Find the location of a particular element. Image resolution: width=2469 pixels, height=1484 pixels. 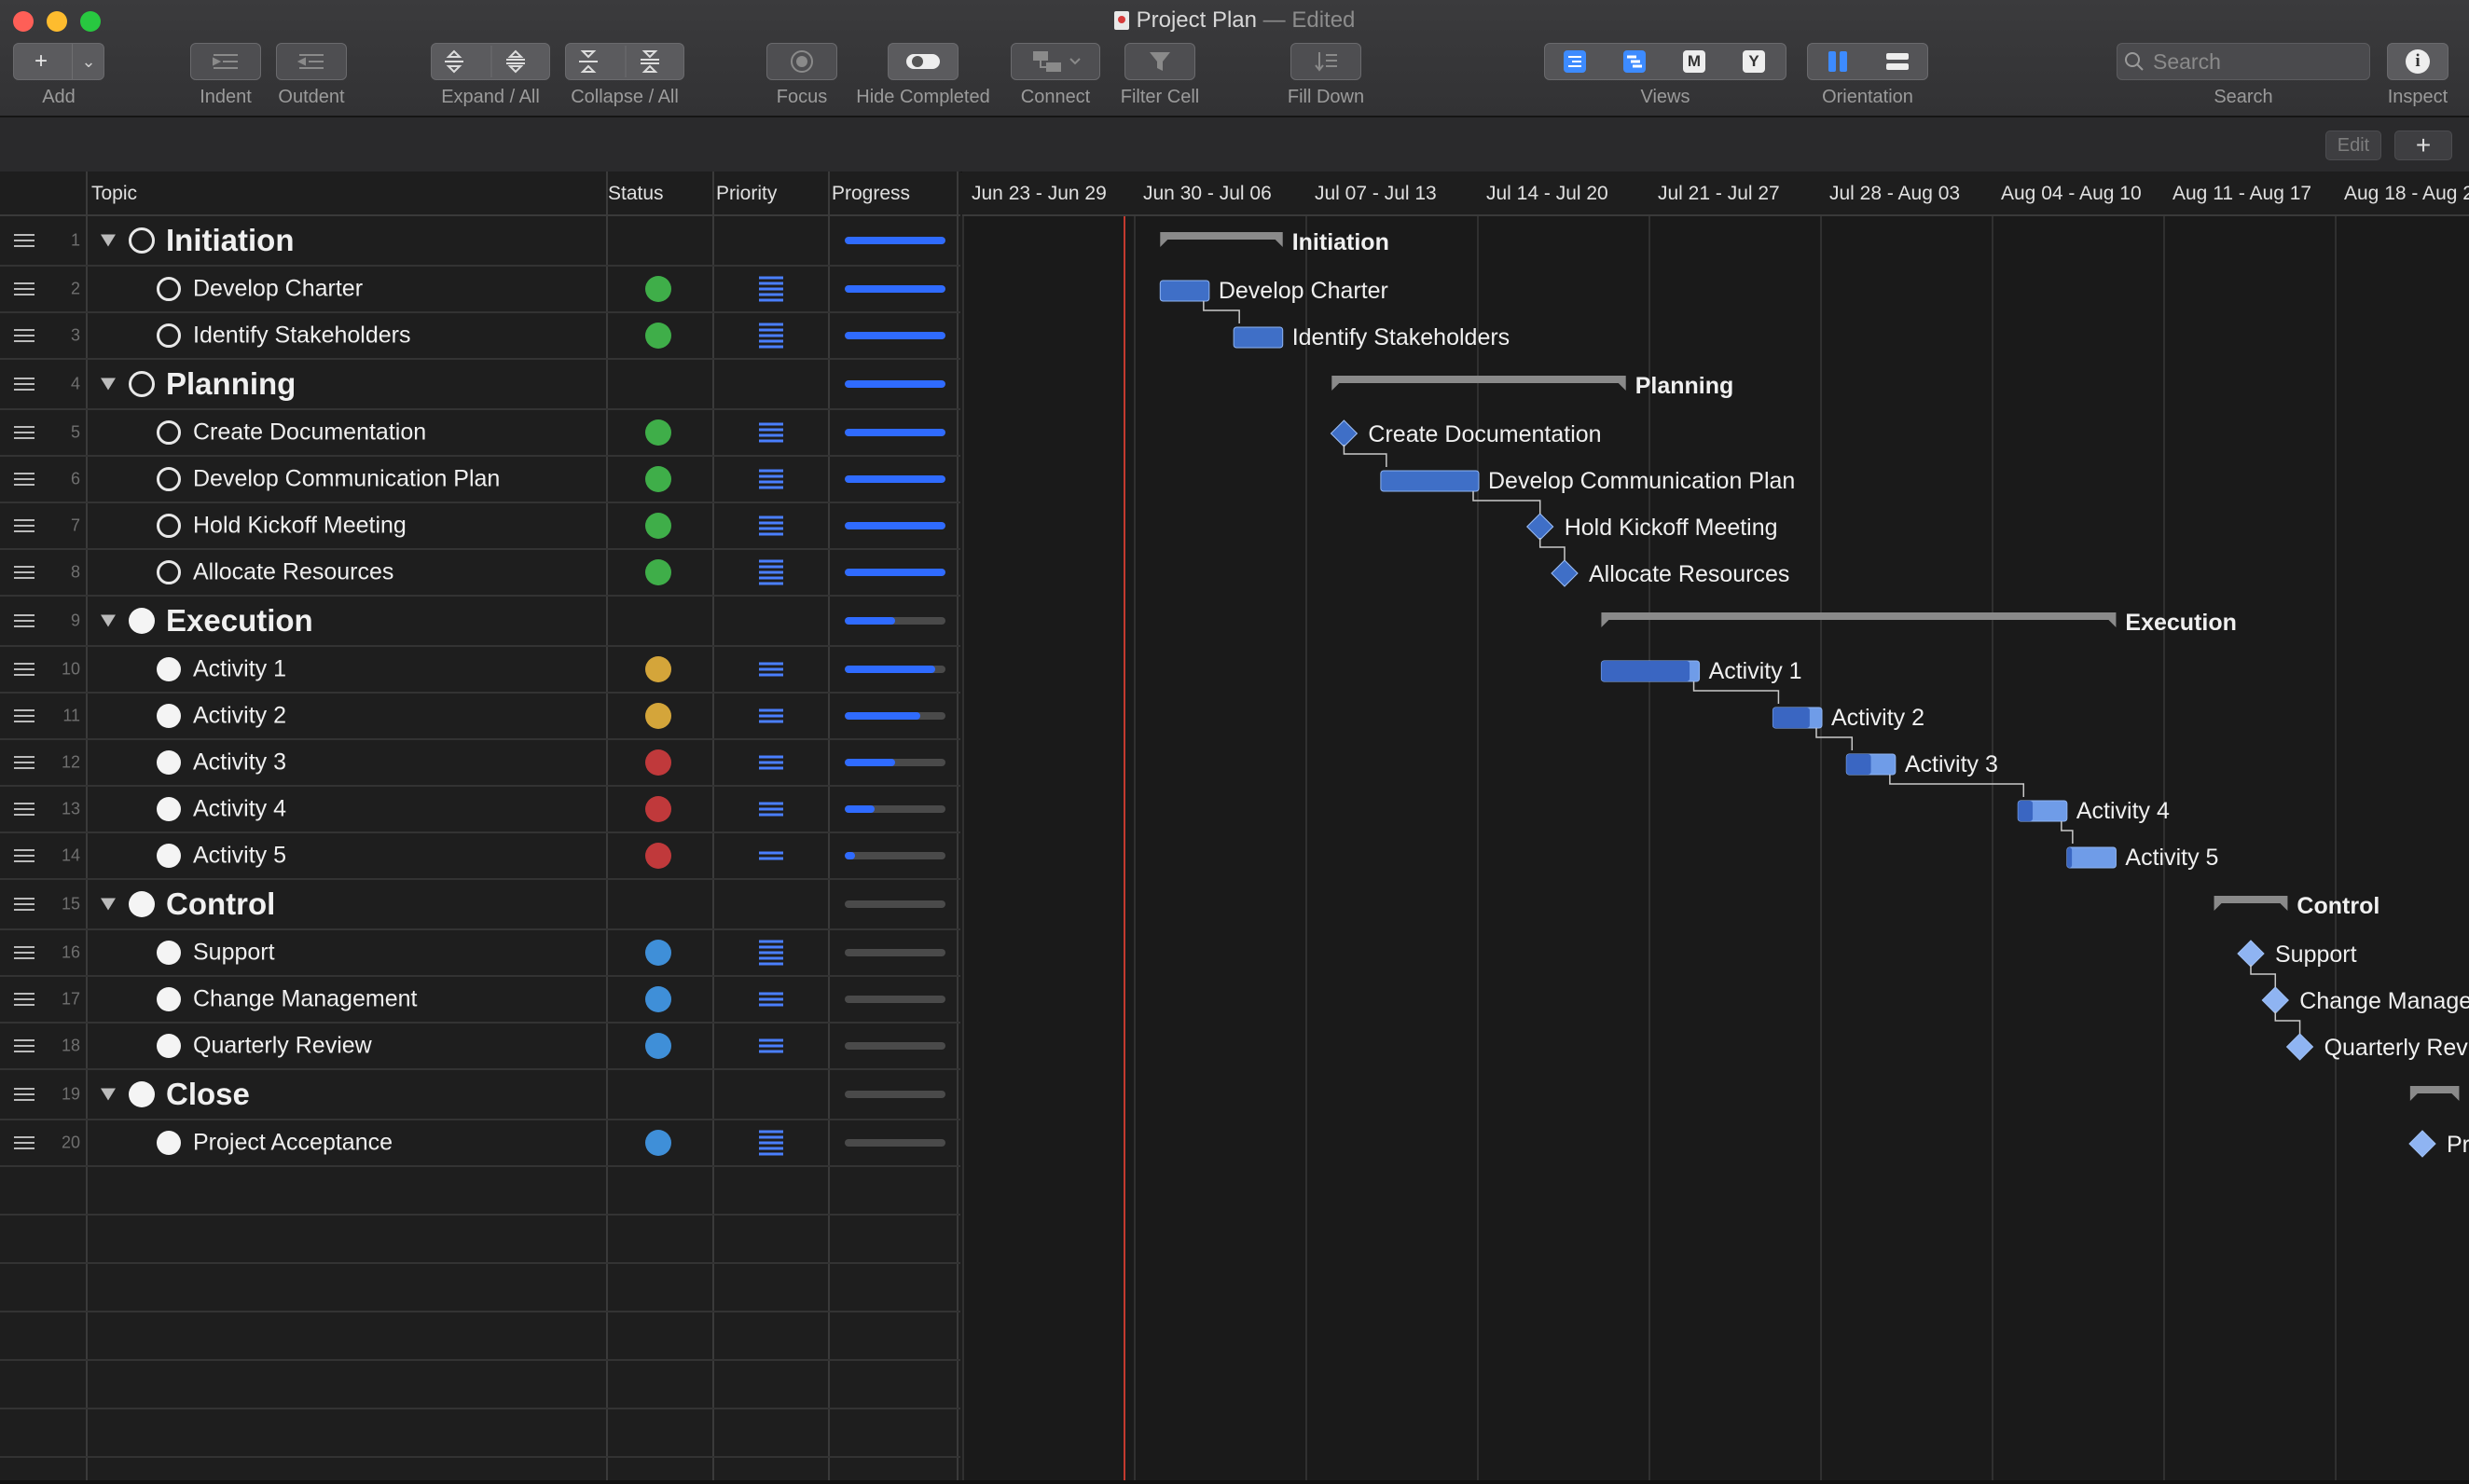

indent-button is located at coordinates (225, 61).